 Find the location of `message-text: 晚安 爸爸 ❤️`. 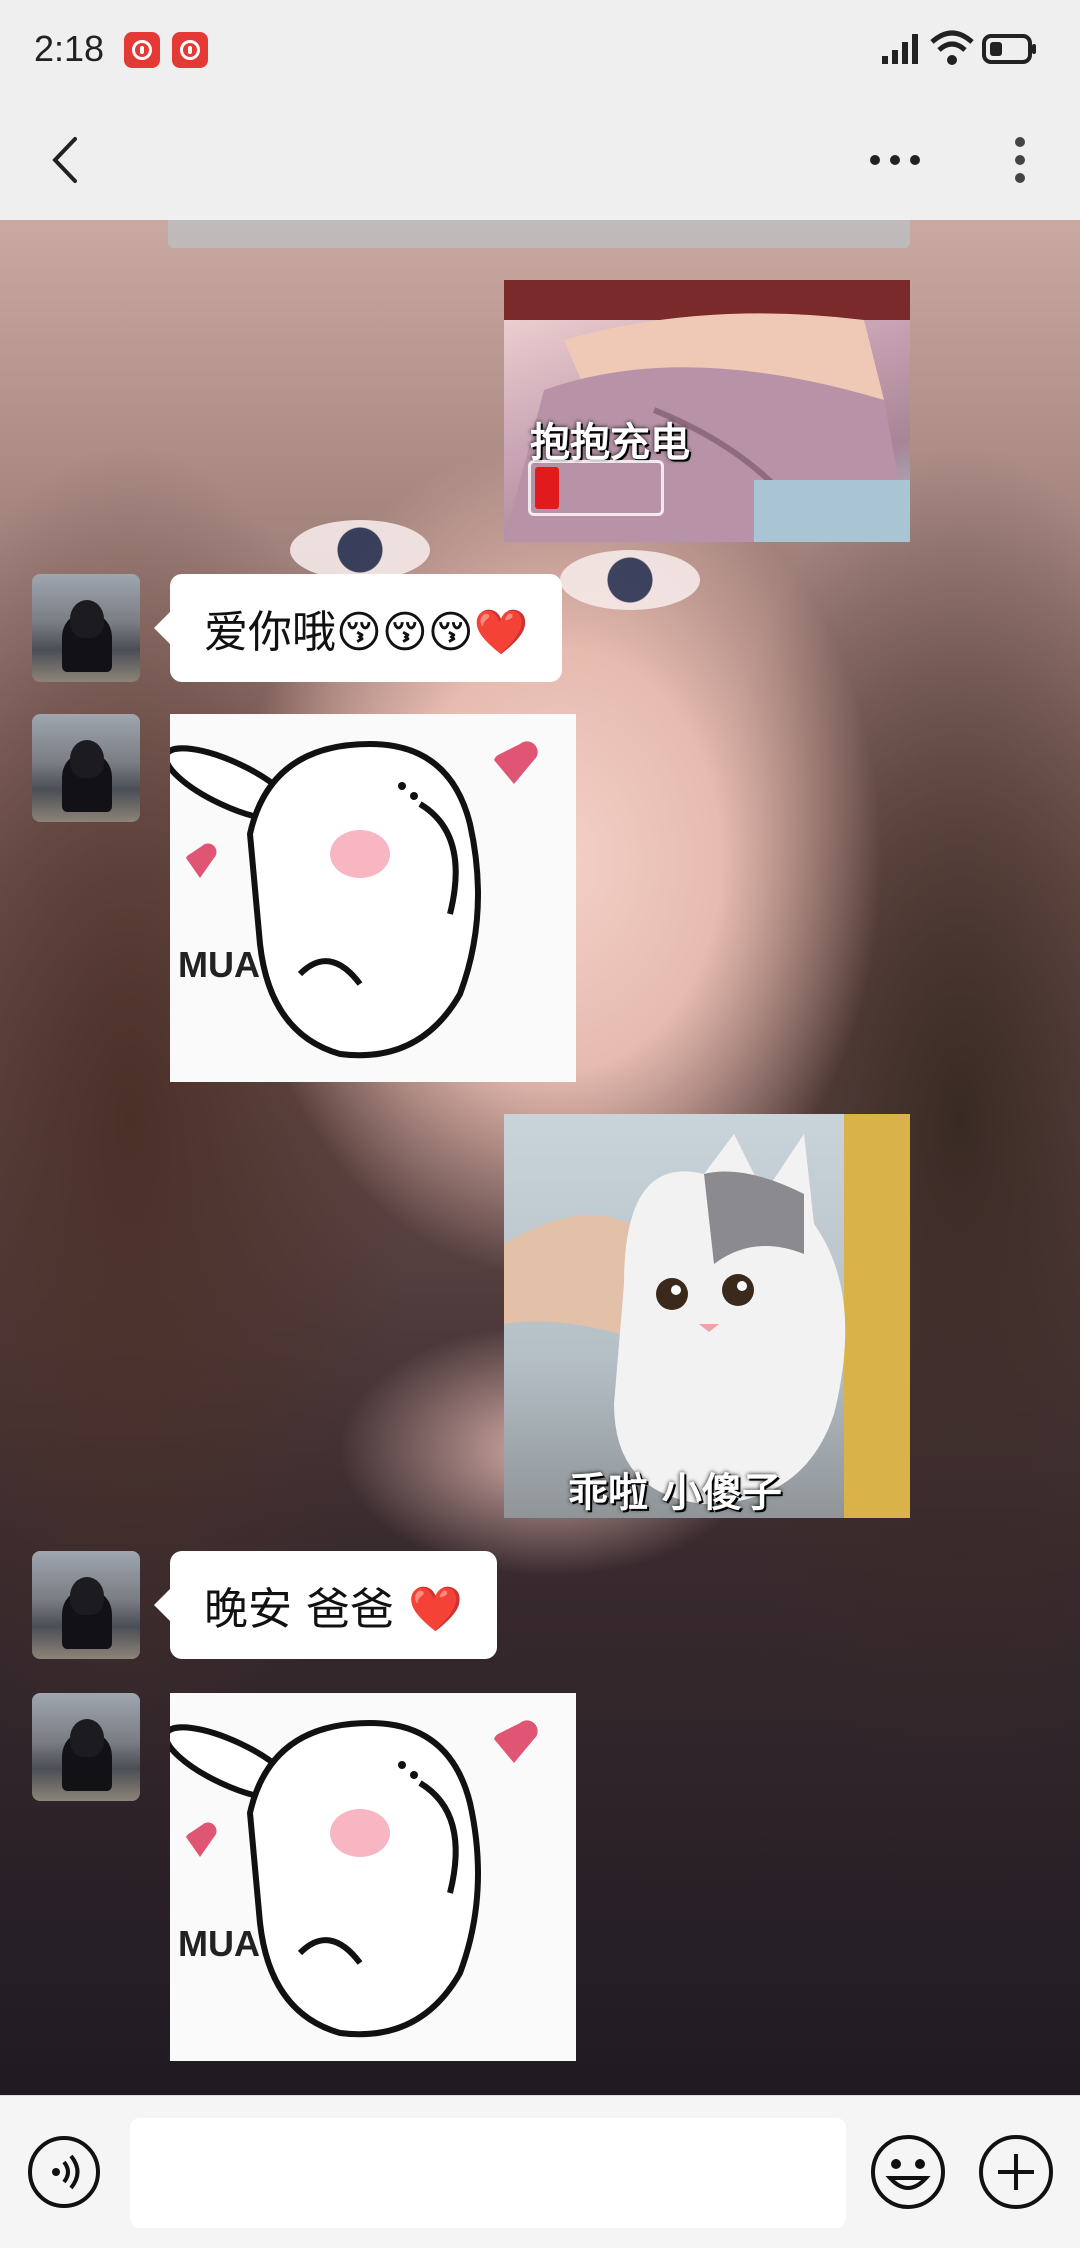

message-text: 晚安 爸爸 ❤️ is located at coordinates (333, 1609).